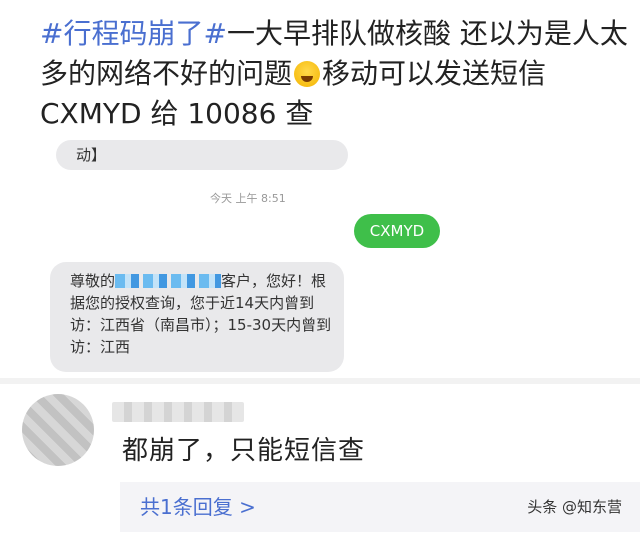 The height and width of the screenshot is (537, 640). What do you see at coordinates (574, 507) in the screenshot?
I see `watermark: 头条 @知东营` at bounding box center [574, 507].